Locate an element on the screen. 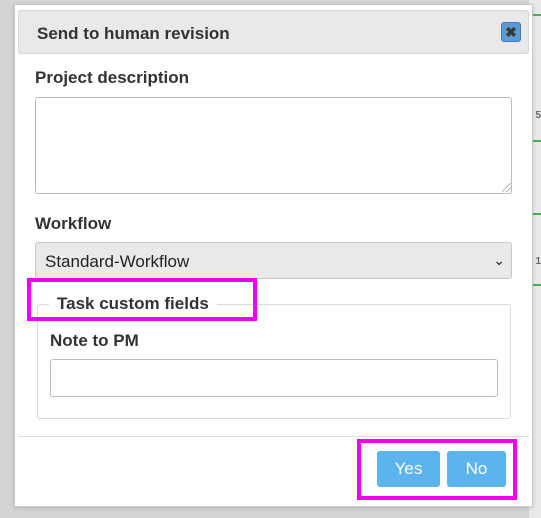 This screenshot has height=518, width=541. footer-divider is located at coordinates (273, 436).